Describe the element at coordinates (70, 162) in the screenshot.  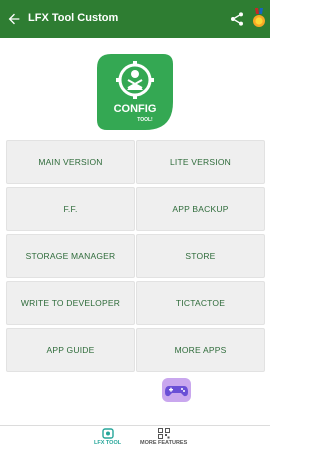
I see `main-version-button: MAIN VERSION` at that location.